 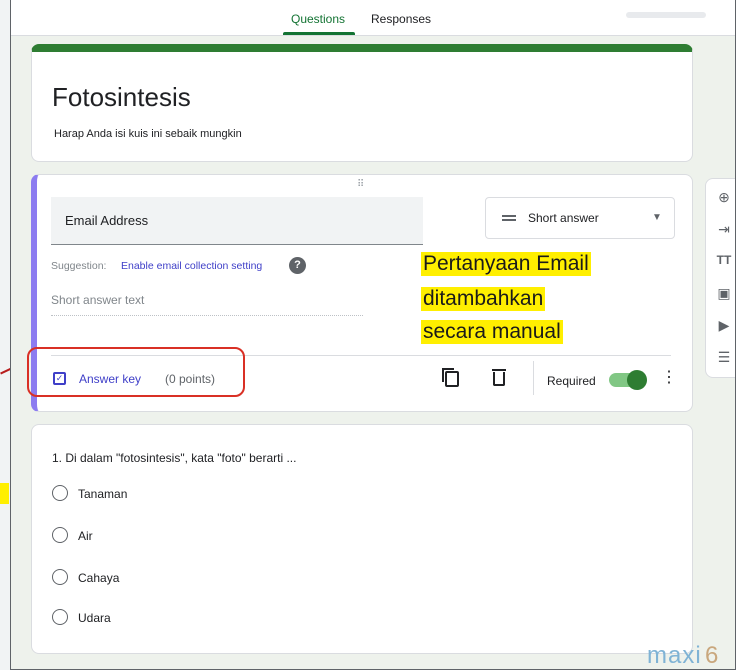 I want to click on active-tab-indicator, so click(x=319, y=33).